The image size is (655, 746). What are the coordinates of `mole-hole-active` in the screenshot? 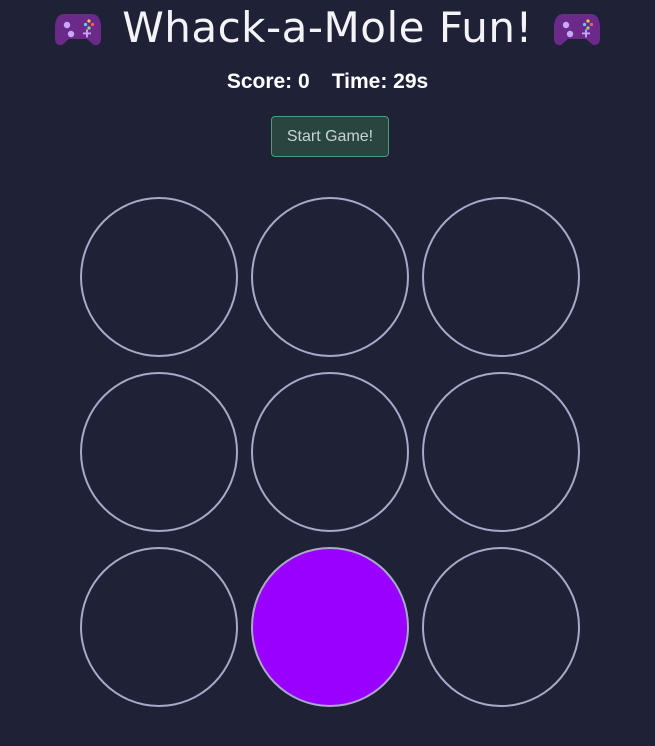 It's located at (330, 627).